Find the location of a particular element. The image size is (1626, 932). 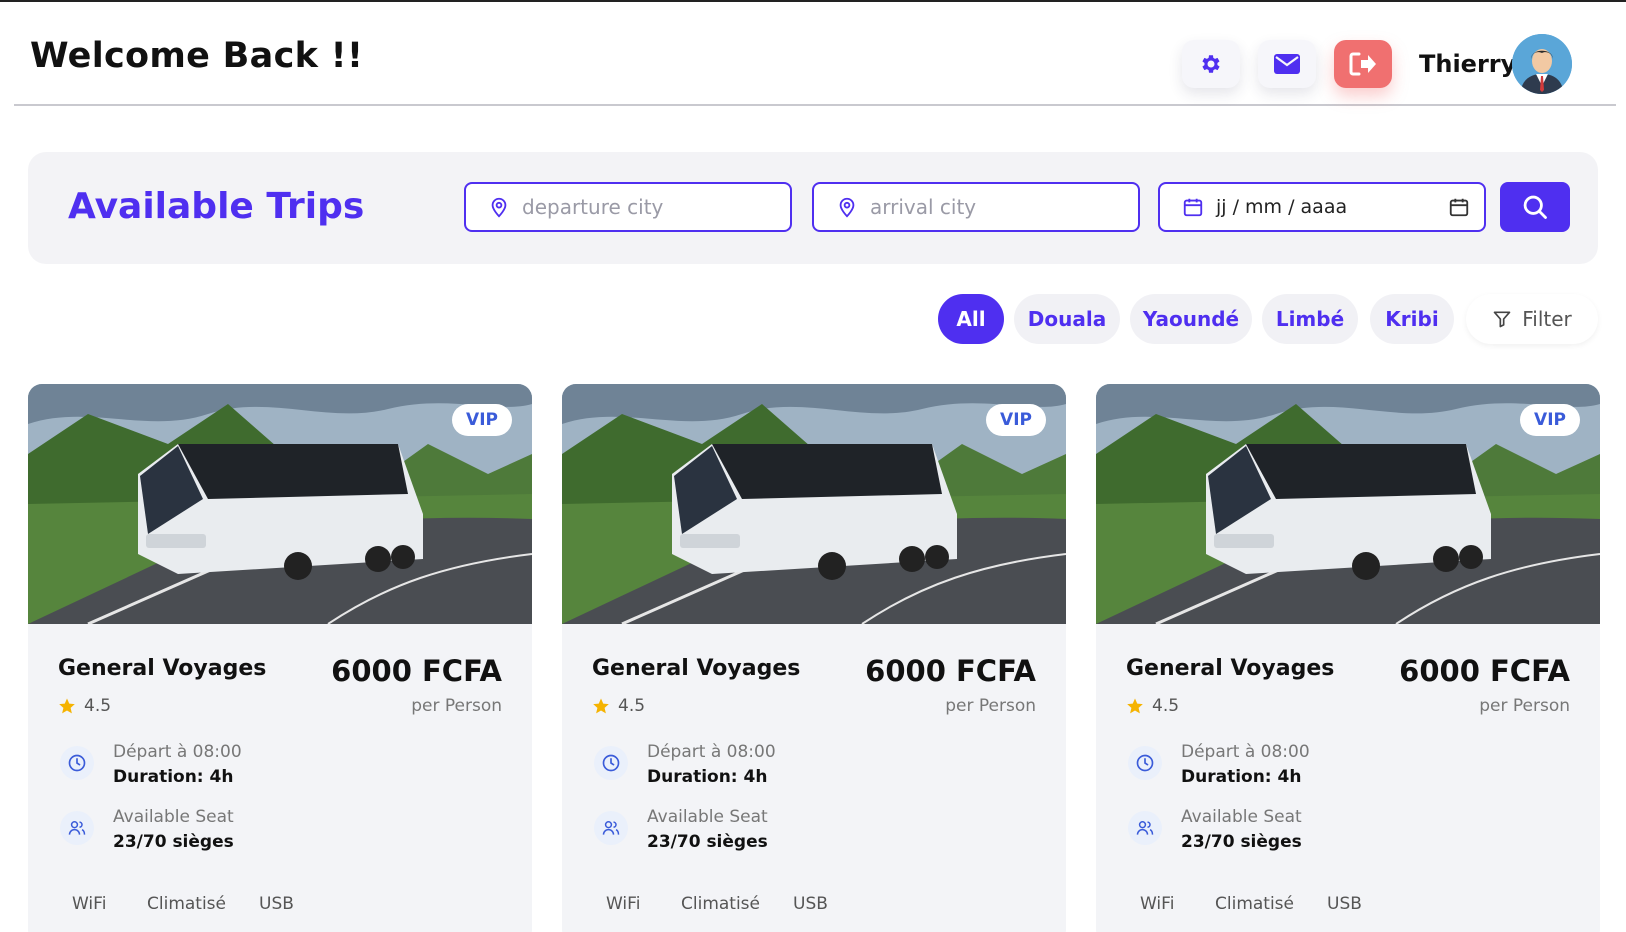

chip-kribi: Kribi is located at coordinates (1412, 319).